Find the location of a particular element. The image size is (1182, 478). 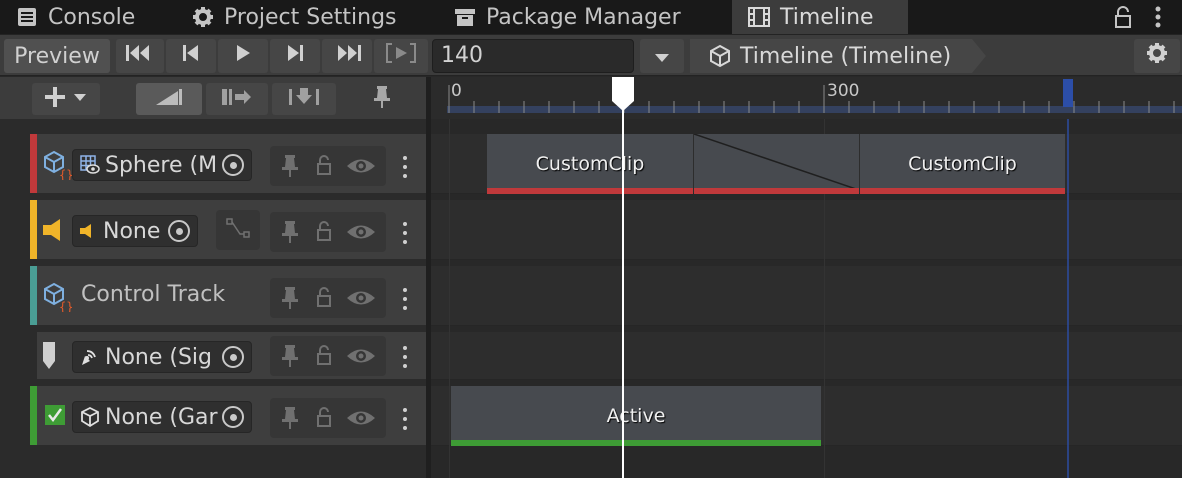

skip-start-icon is located at coordinates (140, 56).